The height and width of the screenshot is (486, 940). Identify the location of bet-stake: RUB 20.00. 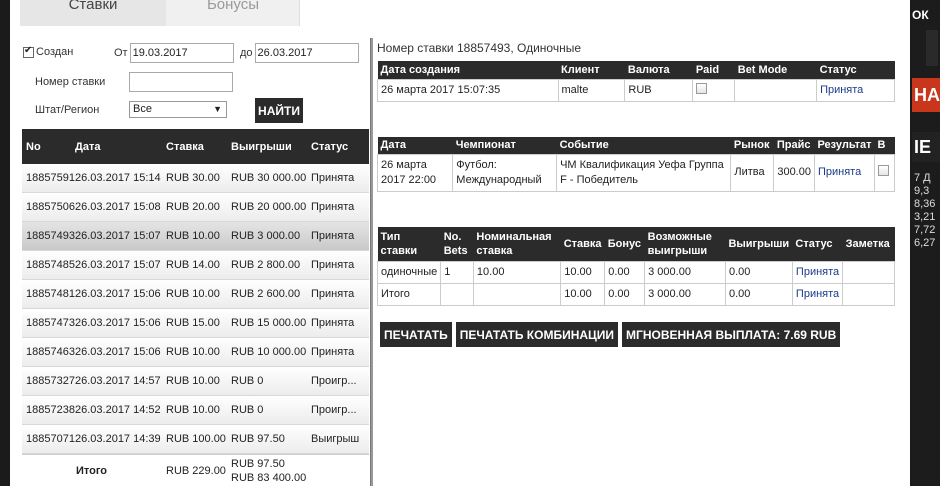
(193, 207).